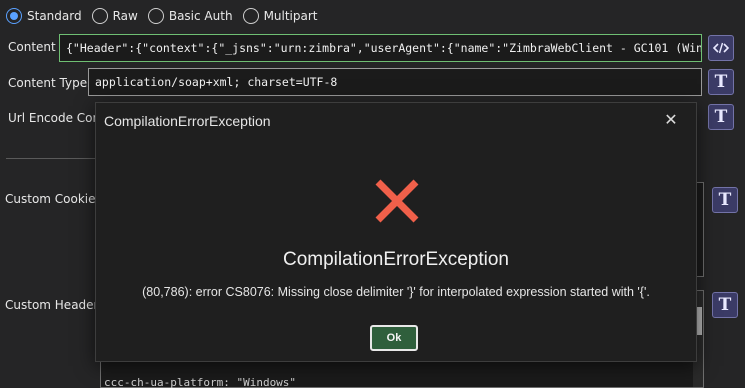 Image resolution: width=745 pixels, height=388 pixels. I want to click on dialog-title: CompilationErrorException, so click(187, 121).